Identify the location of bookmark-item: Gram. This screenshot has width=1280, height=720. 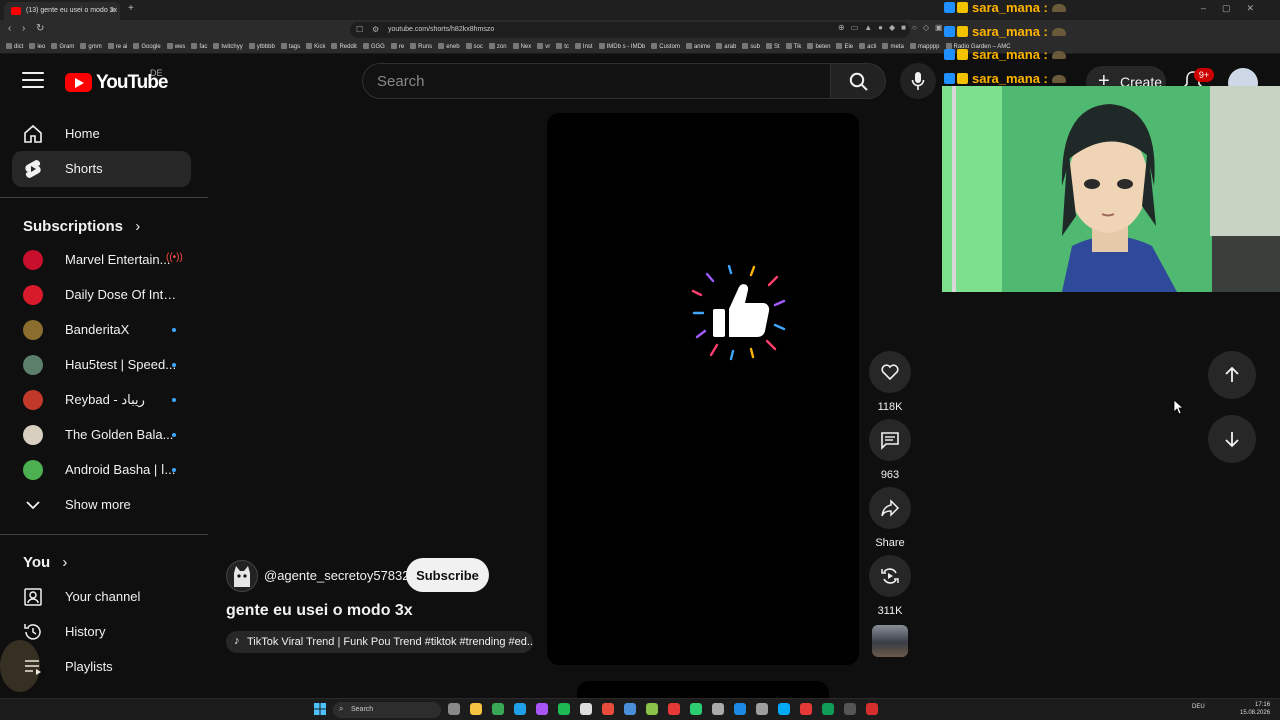
(62, 45).